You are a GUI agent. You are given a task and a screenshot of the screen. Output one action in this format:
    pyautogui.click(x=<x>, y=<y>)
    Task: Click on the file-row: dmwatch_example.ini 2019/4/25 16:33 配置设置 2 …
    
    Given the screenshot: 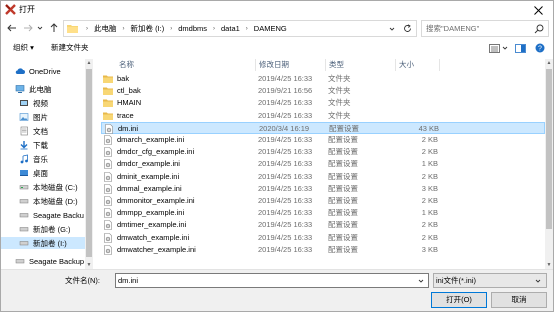 What is the action you would take?
    pyautogui.click(x=323, y=238)
    